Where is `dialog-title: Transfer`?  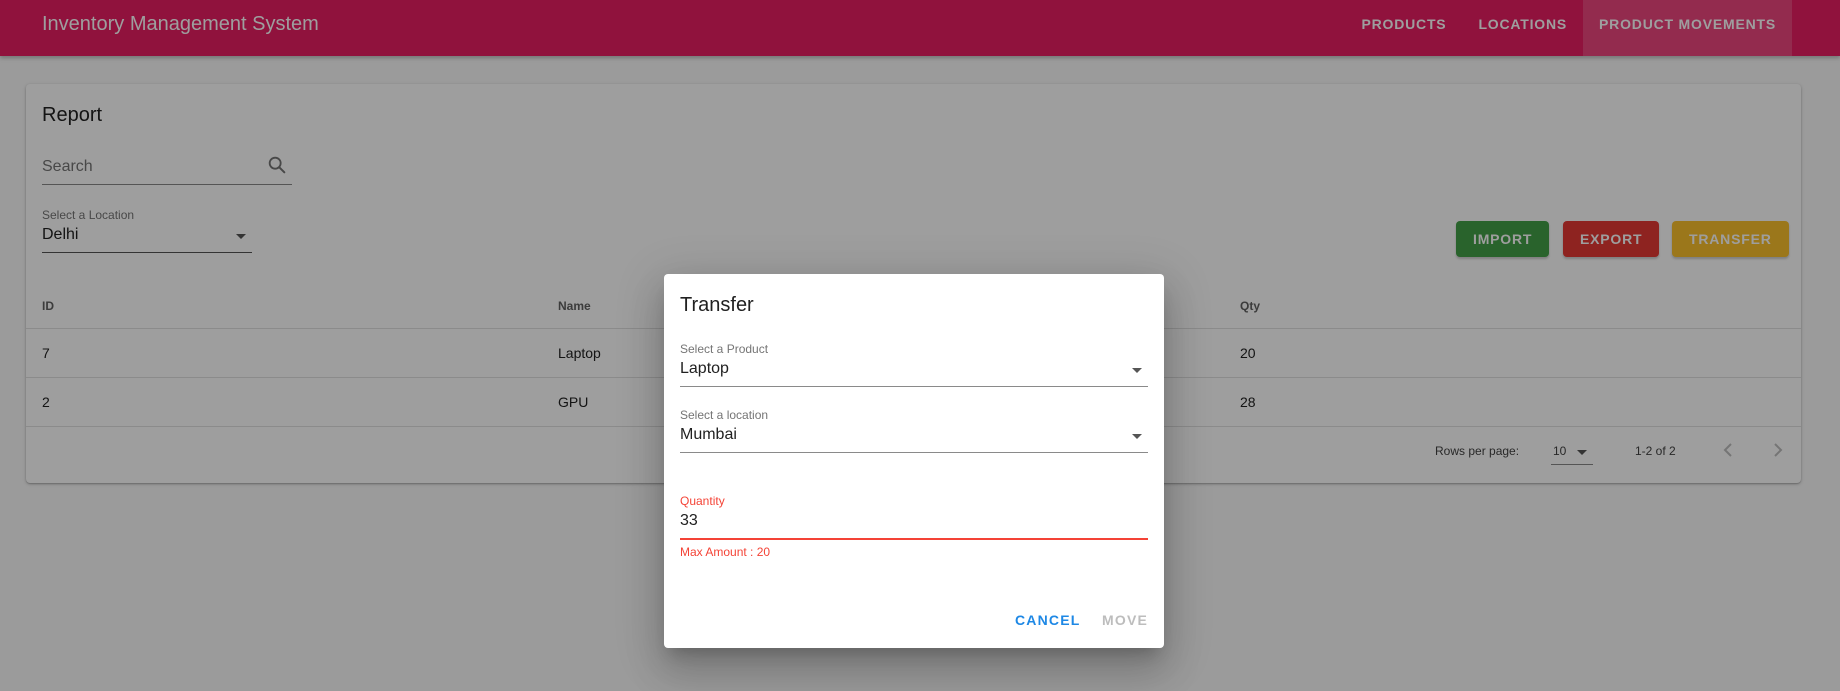 dialog-title: Transfer is located at coordinates (717, 305).